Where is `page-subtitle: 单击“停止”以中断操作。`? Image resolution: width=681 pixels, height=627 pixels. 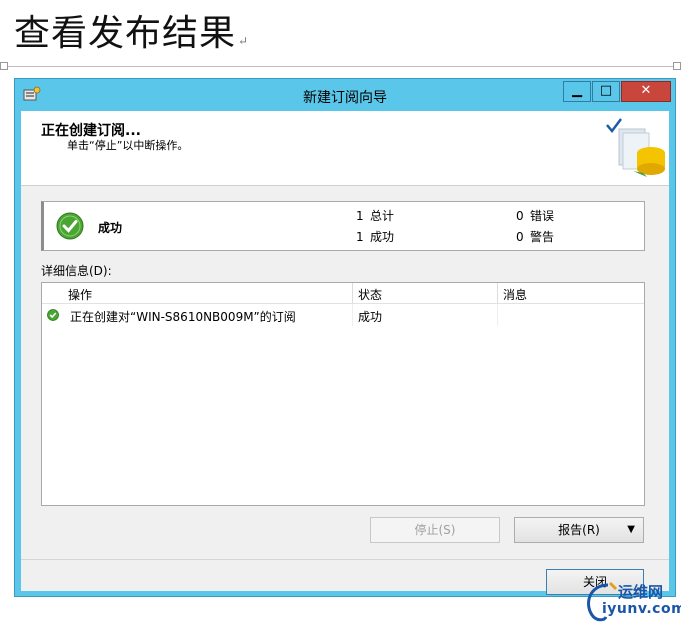
page-subtitle: 单击“停止”以中断操作。 is located at coordinates (128, 145).